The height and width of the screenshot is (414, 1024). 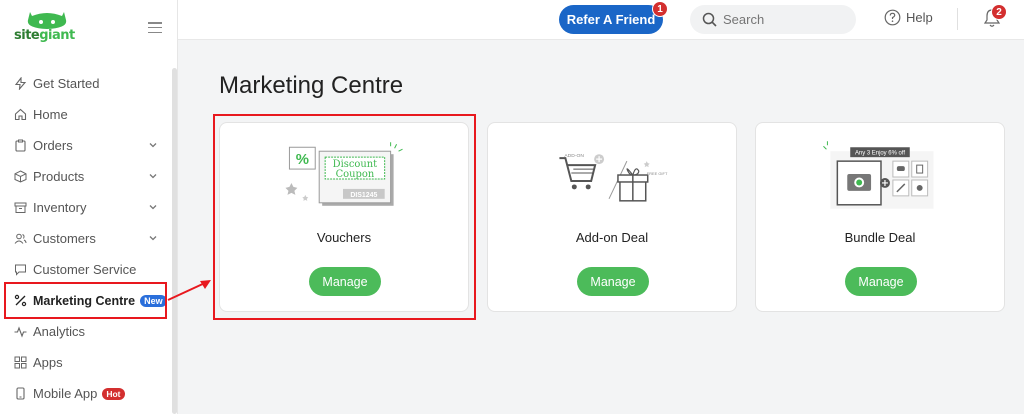 I want to click on bundle-deal-card: Any 3 Enjoy 6% off Bundle Deal Manage, so click(x=880, y=217).